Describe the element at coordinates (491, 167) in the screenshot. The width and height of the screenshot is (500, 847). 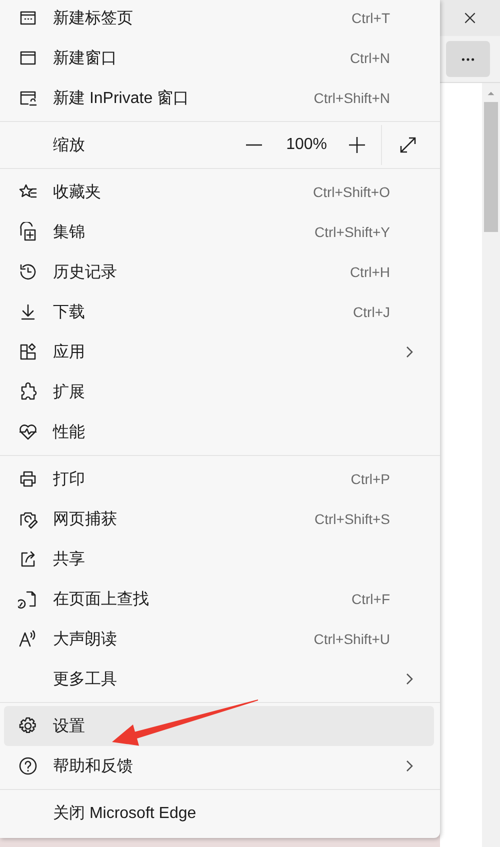
I see `scroll-thumb` at that location.